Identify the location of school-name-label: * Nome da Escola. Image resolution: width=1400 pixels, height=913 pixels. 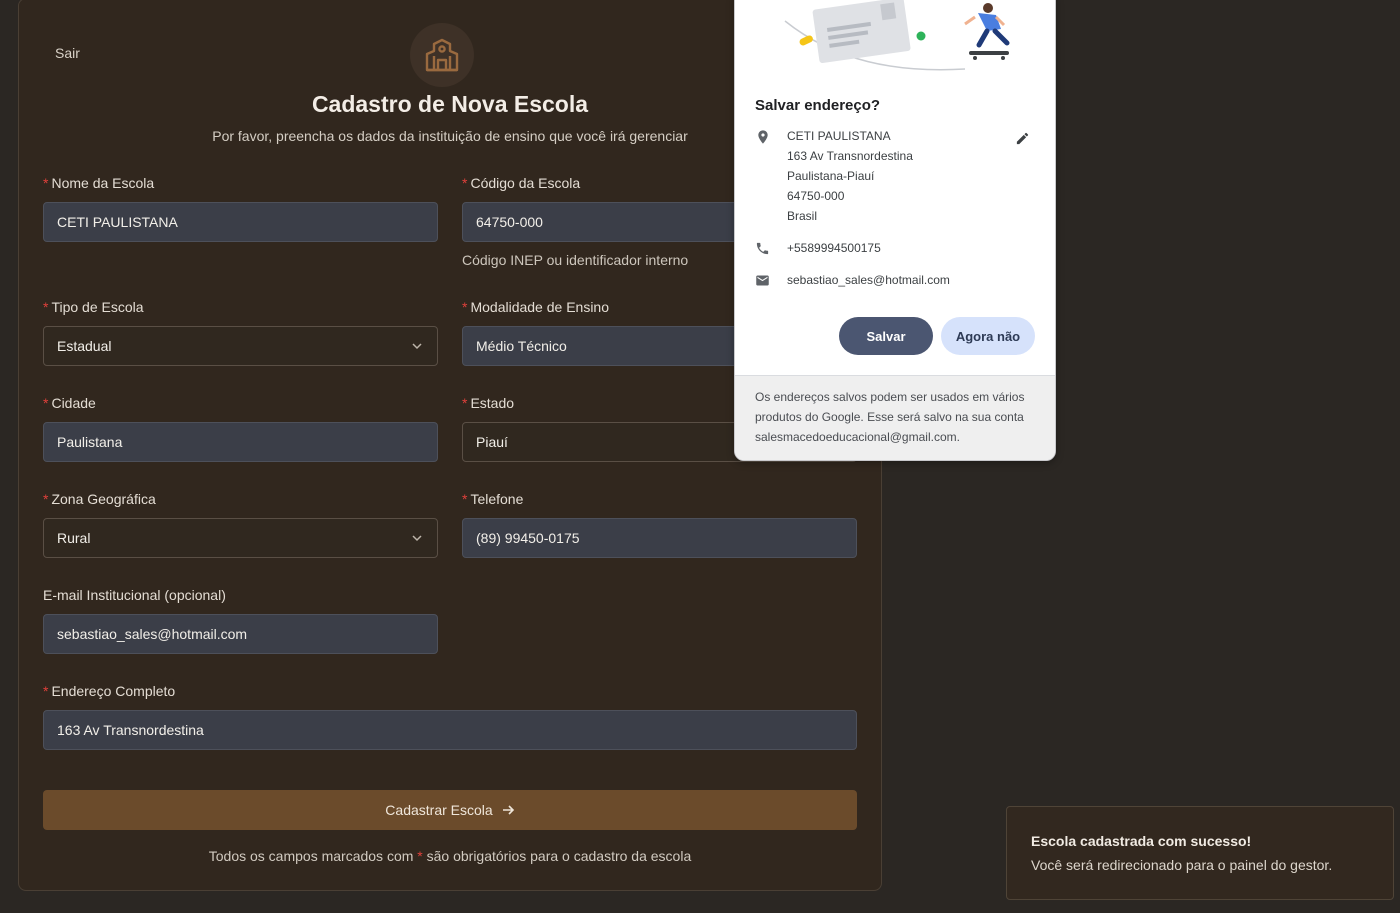
(98, 183).